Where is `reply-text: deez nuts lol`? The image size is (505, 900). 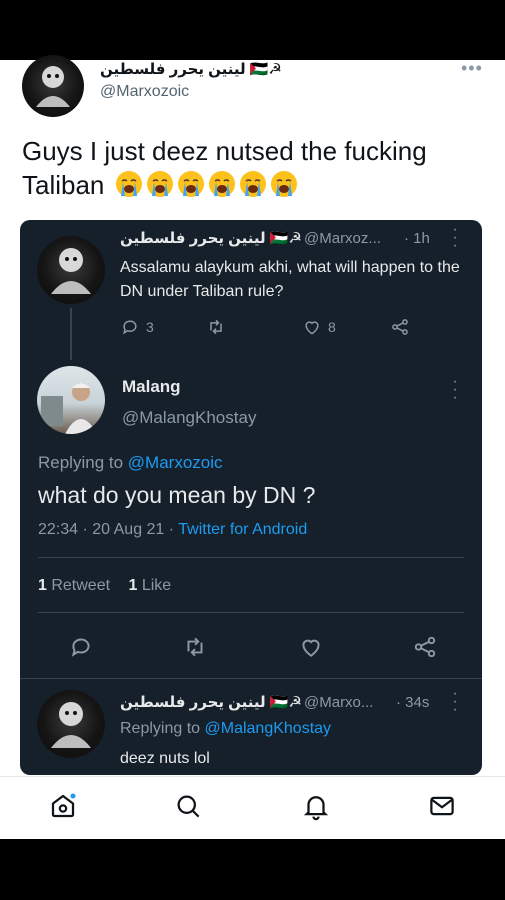 reply-text: deez nuts lol is located at coordinates (165, 758).